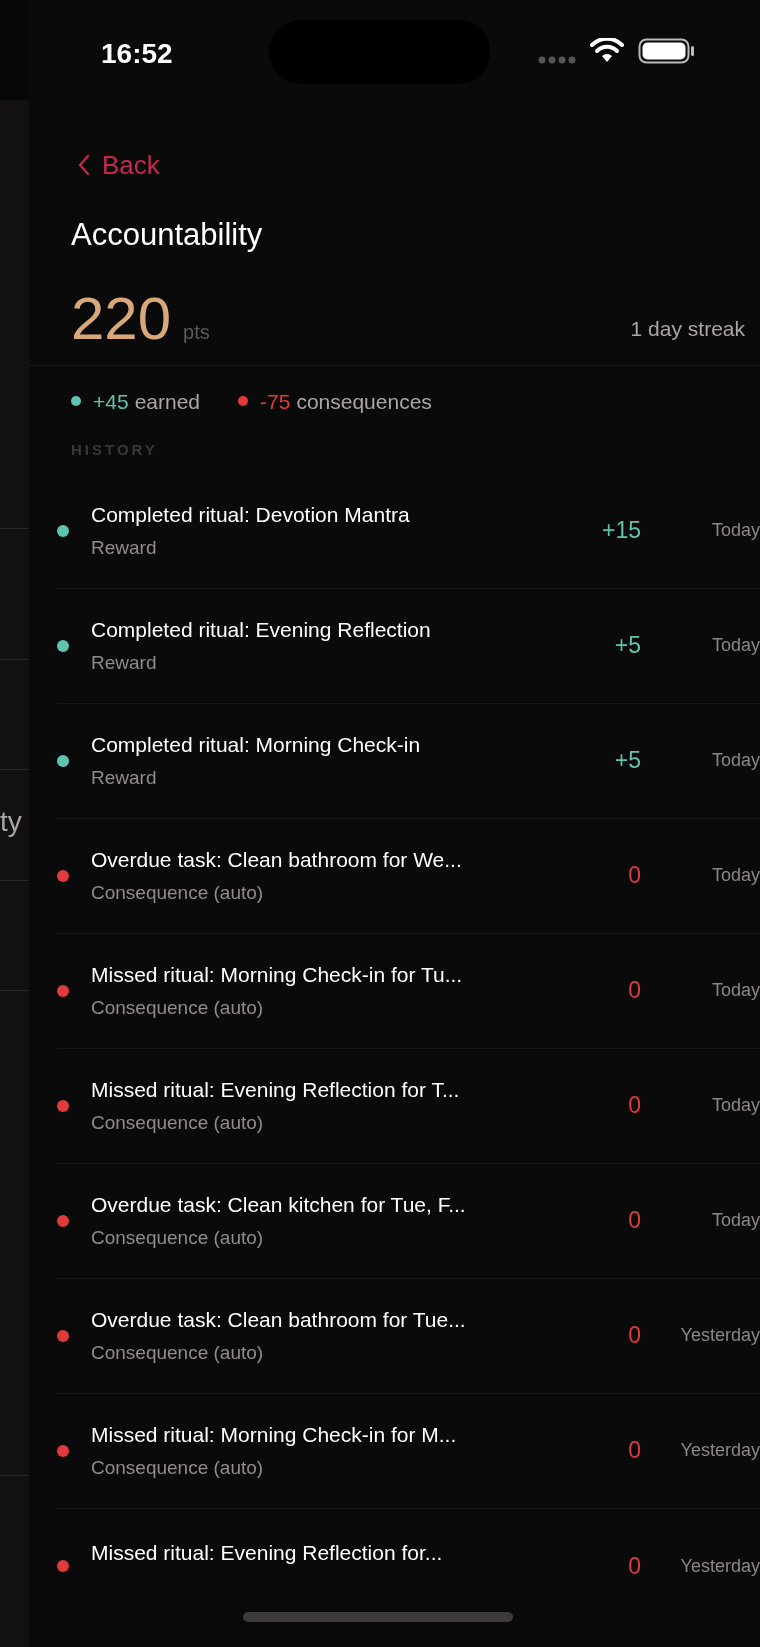  Describe the element at coordinates (121, 318) in the screenshot. I see `points-value: 220` at that location.